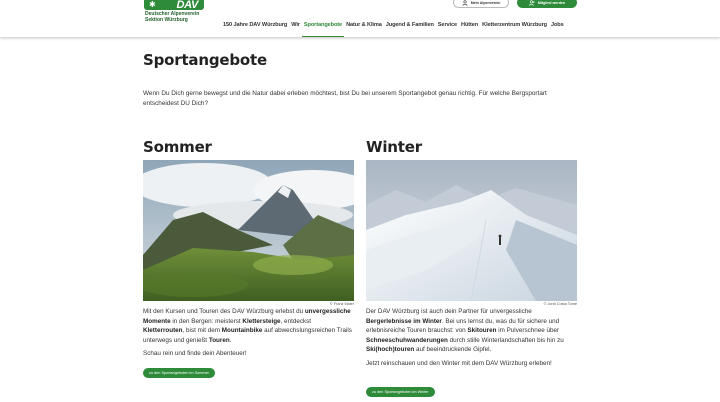 This screenshot has height=402, width=720. Describe the element at coordinates (400, 392) in the screenshot. I see `winter-cta-button: zu den Sportangeboten im Winter` at that location.